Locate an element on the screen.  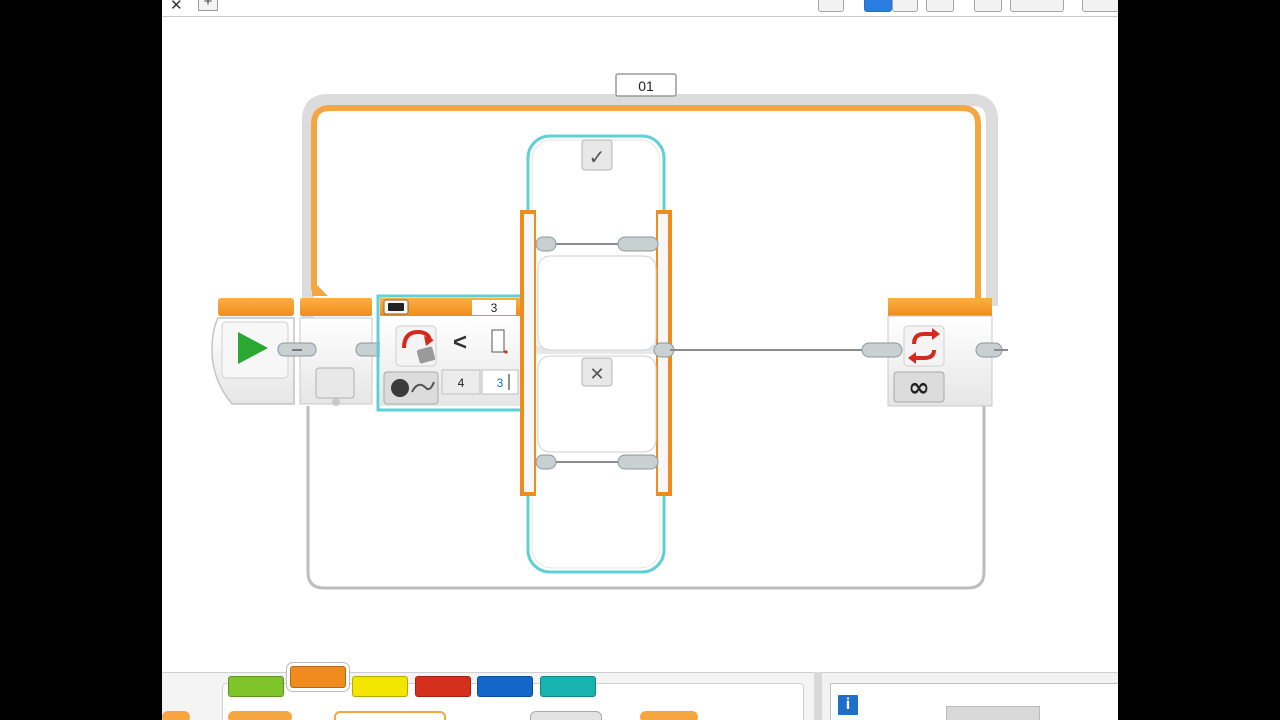
loop-name: 01 is located at coordinates (646, 86).